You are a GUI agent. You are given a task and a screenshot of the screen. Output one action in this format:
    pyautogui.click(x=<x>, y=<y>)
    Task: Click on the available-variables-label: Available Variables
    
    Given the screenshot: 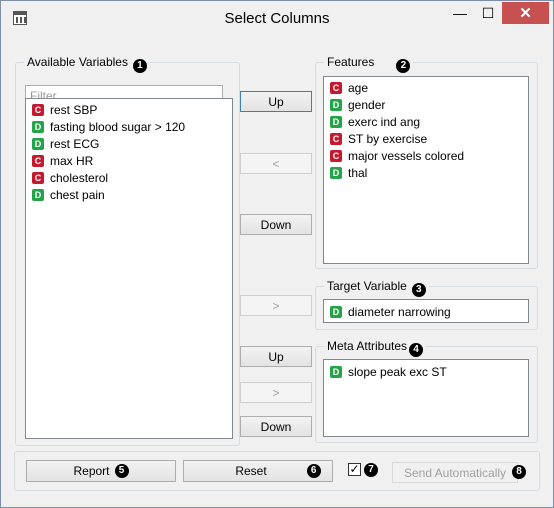 What is the action you would take?
    pyautogui.click(x=77, y=62)
    